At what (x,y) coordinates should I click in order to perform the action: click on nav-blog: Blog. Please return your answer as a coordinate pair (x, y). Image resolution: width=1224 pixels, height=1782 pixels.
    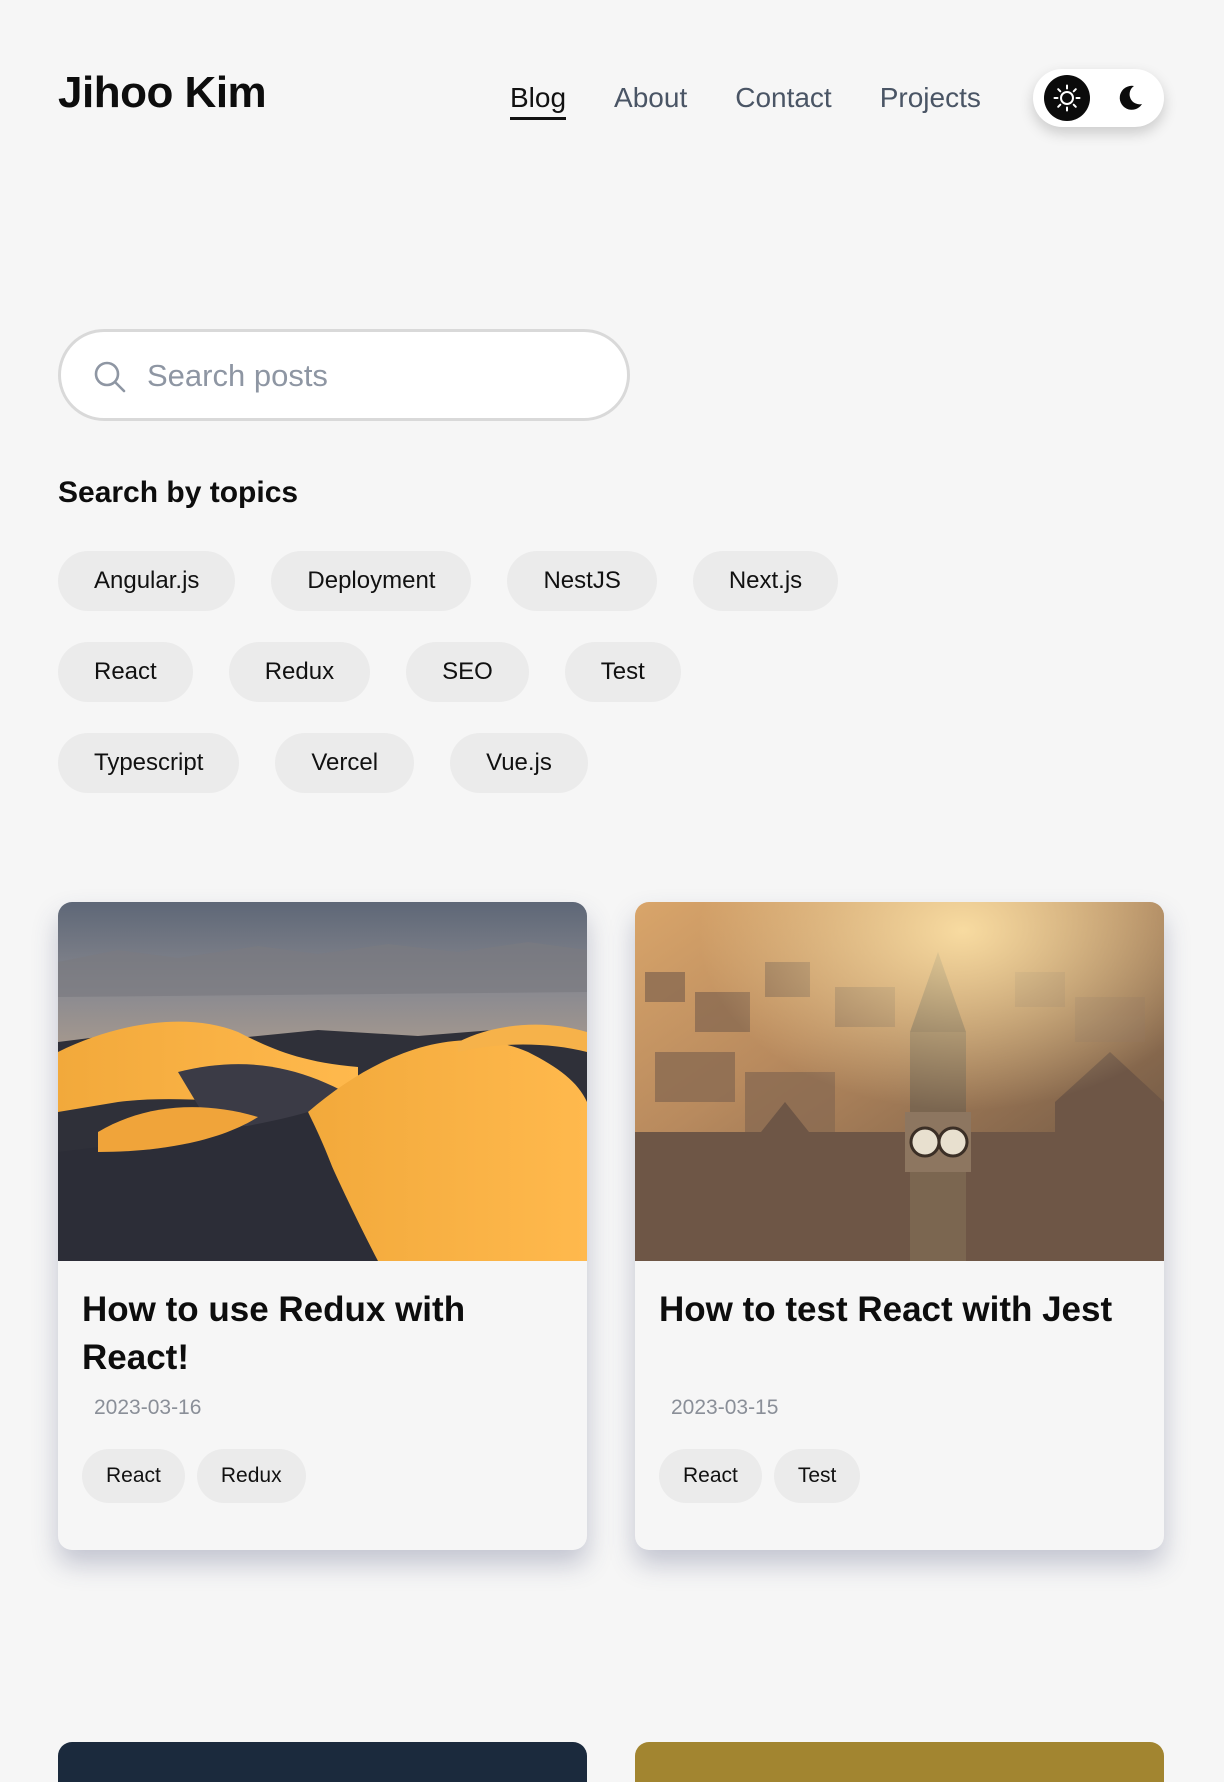
    Looking at the image, I should click on (538, 101).